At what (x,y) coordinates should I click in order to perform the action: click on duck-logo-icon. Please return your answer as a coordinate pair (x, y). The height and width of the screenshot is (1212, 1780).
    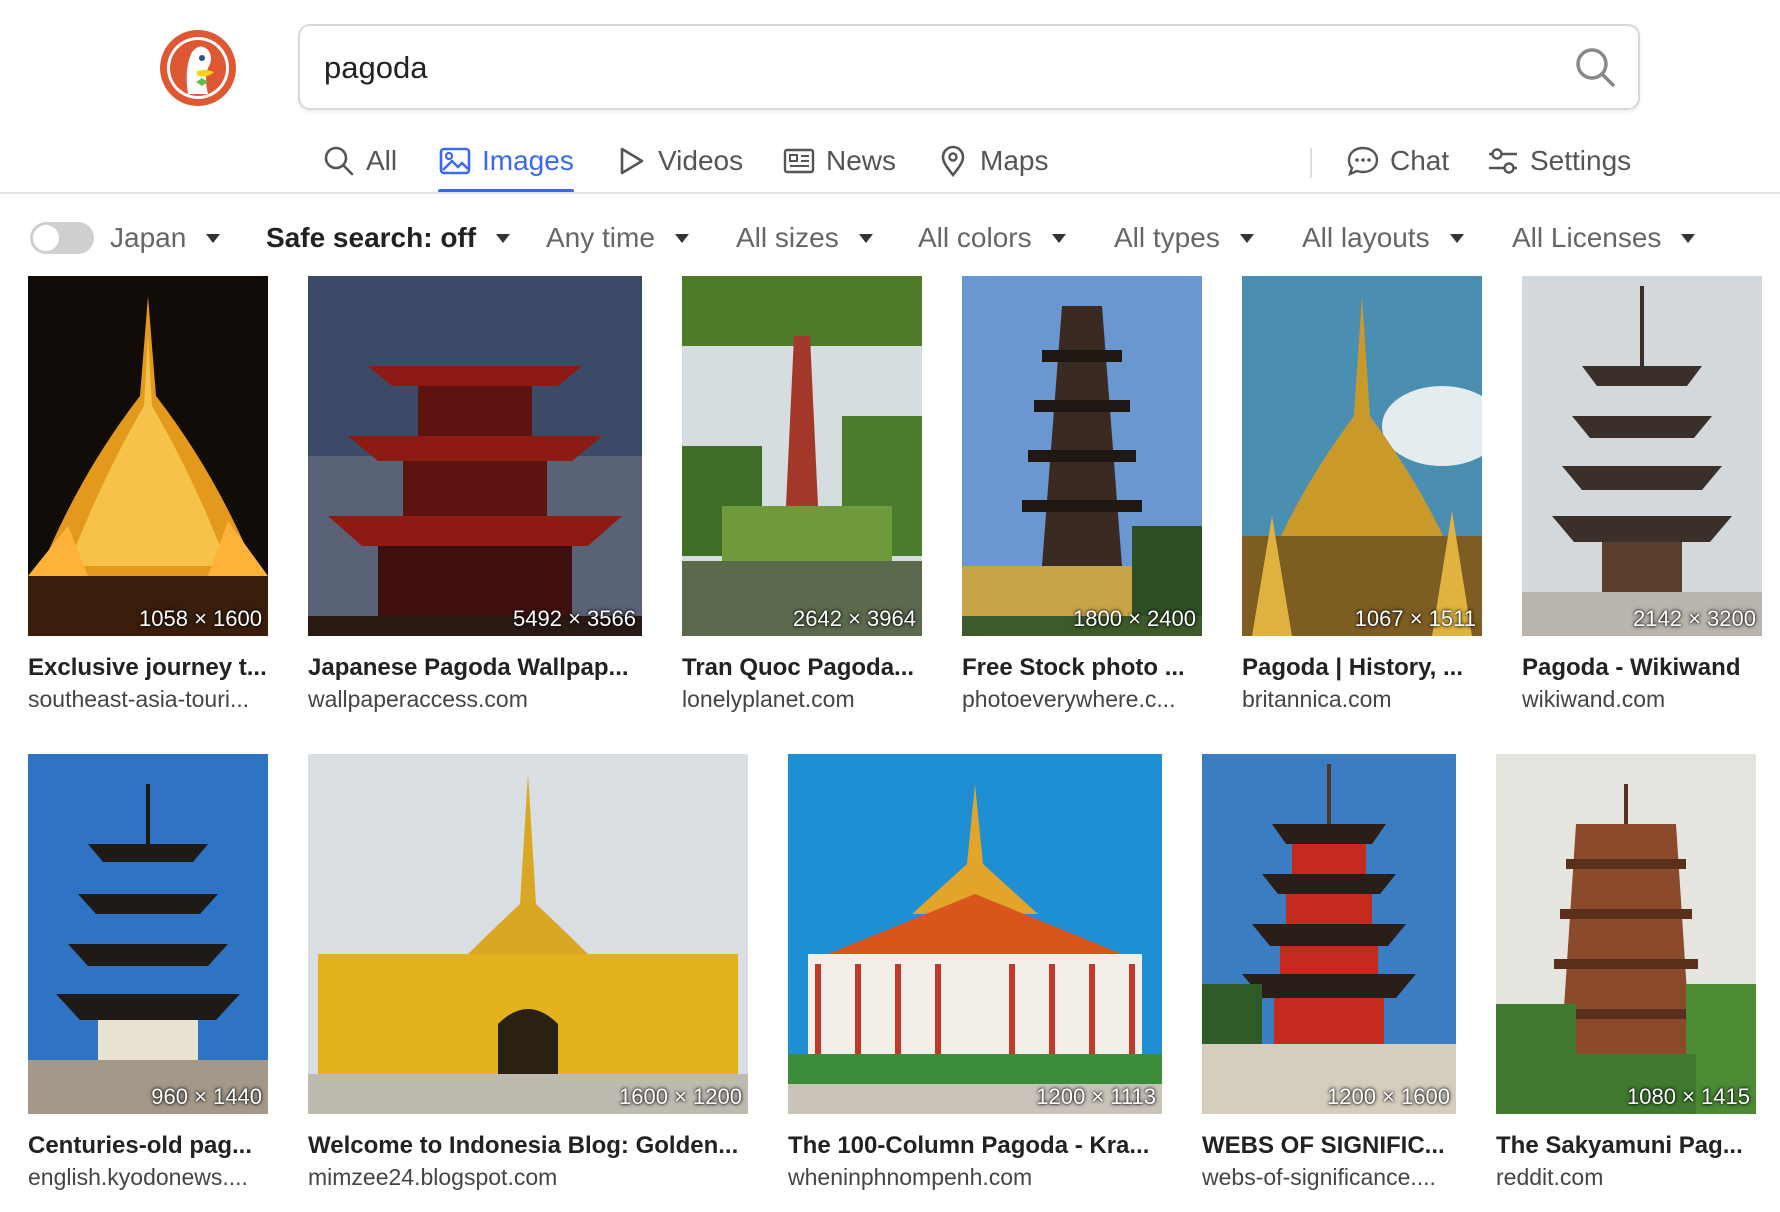
    Looking at the image, I should click on (198, 68).